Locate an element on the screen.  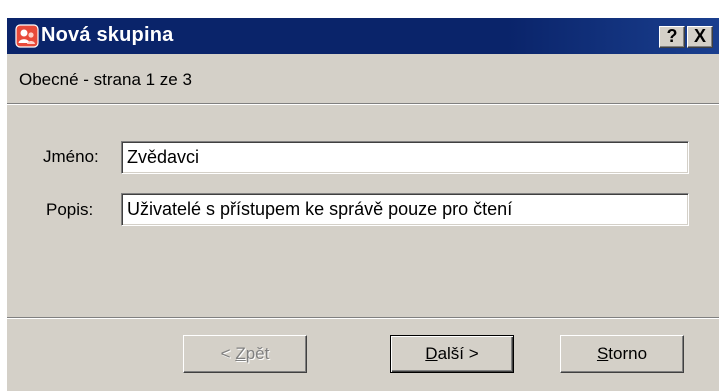
next-button: Další > is located at coordinates (452, 354).